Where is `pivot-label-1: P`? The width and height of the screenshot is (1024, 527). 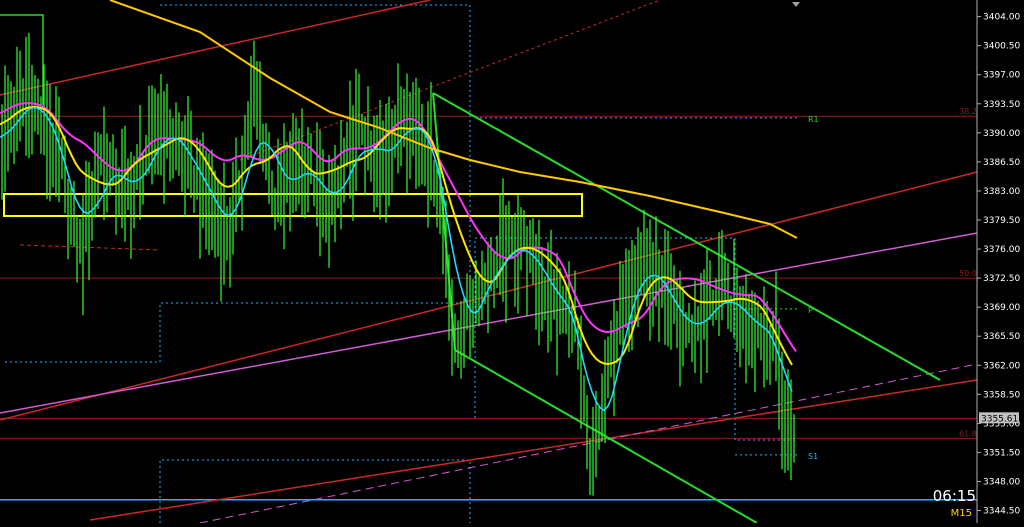 pivot-label-1: P is located at coordinates (810, 310).